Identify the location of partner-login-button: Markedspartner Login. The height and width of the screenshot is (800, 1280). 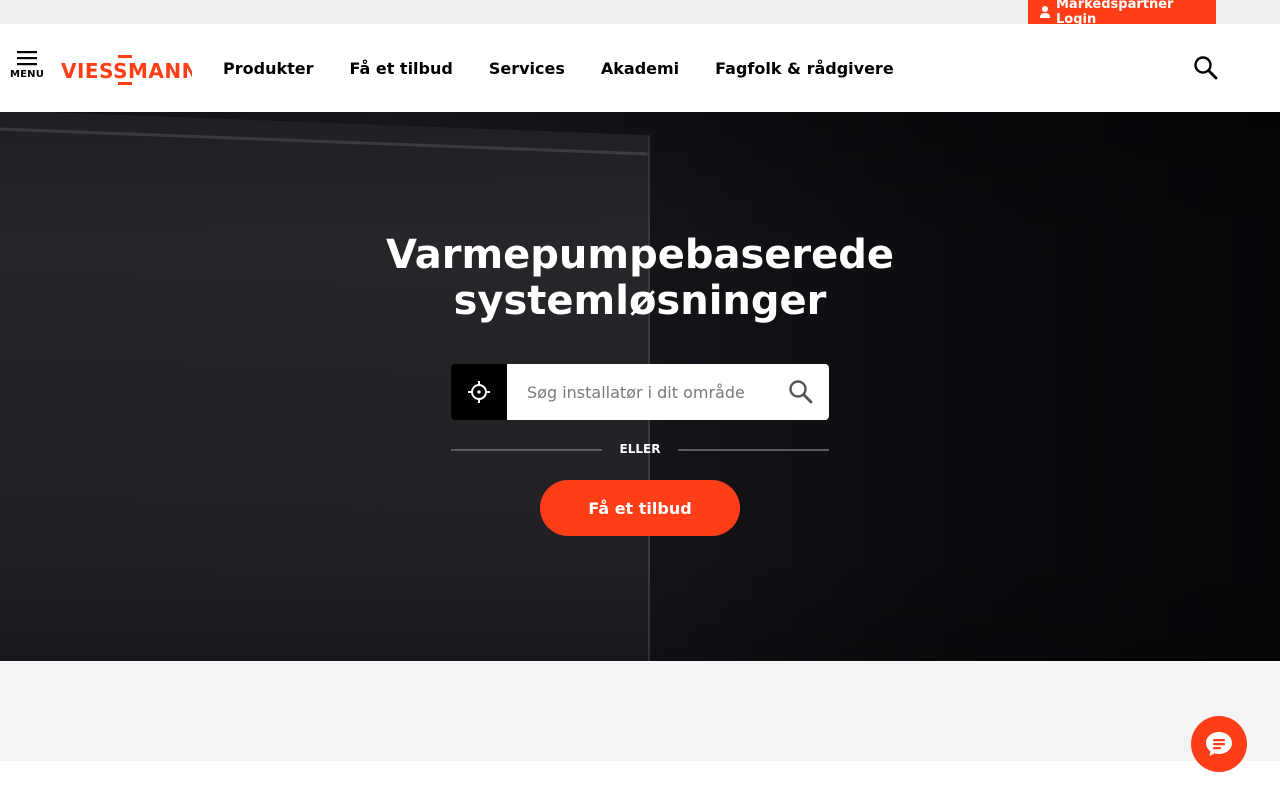
(1122, 13).